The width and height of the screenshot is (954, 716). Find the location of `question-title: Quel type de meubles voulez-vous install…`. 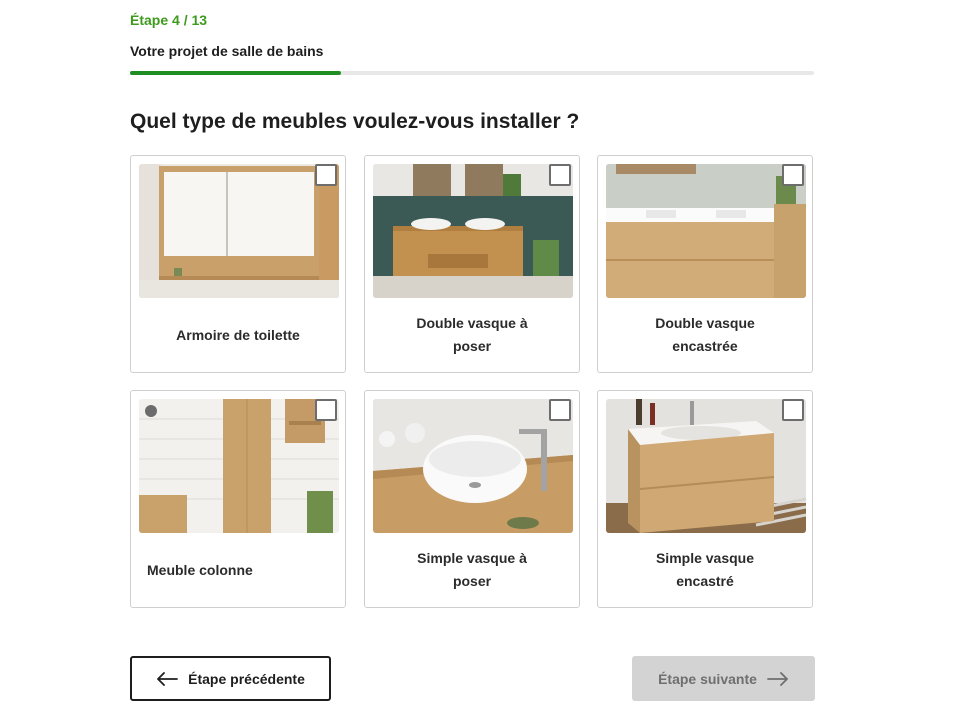

question-title: Quel type de meubles voulez-vous install… is located at coordinates (355, 121).